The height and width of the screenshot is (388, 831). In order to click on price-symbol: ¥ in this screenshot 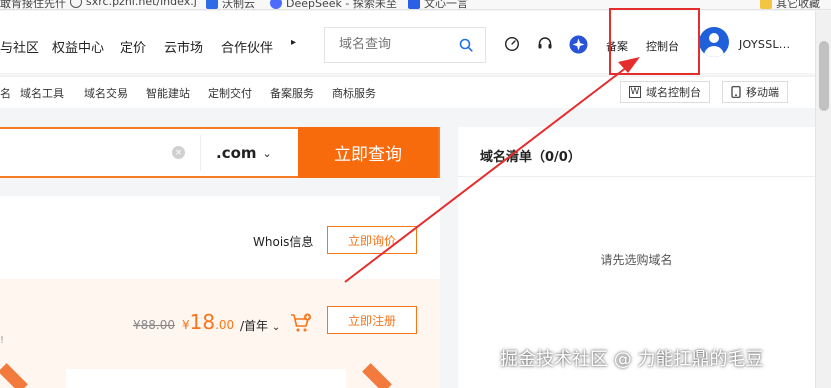, I will do `click(186, 325)`.